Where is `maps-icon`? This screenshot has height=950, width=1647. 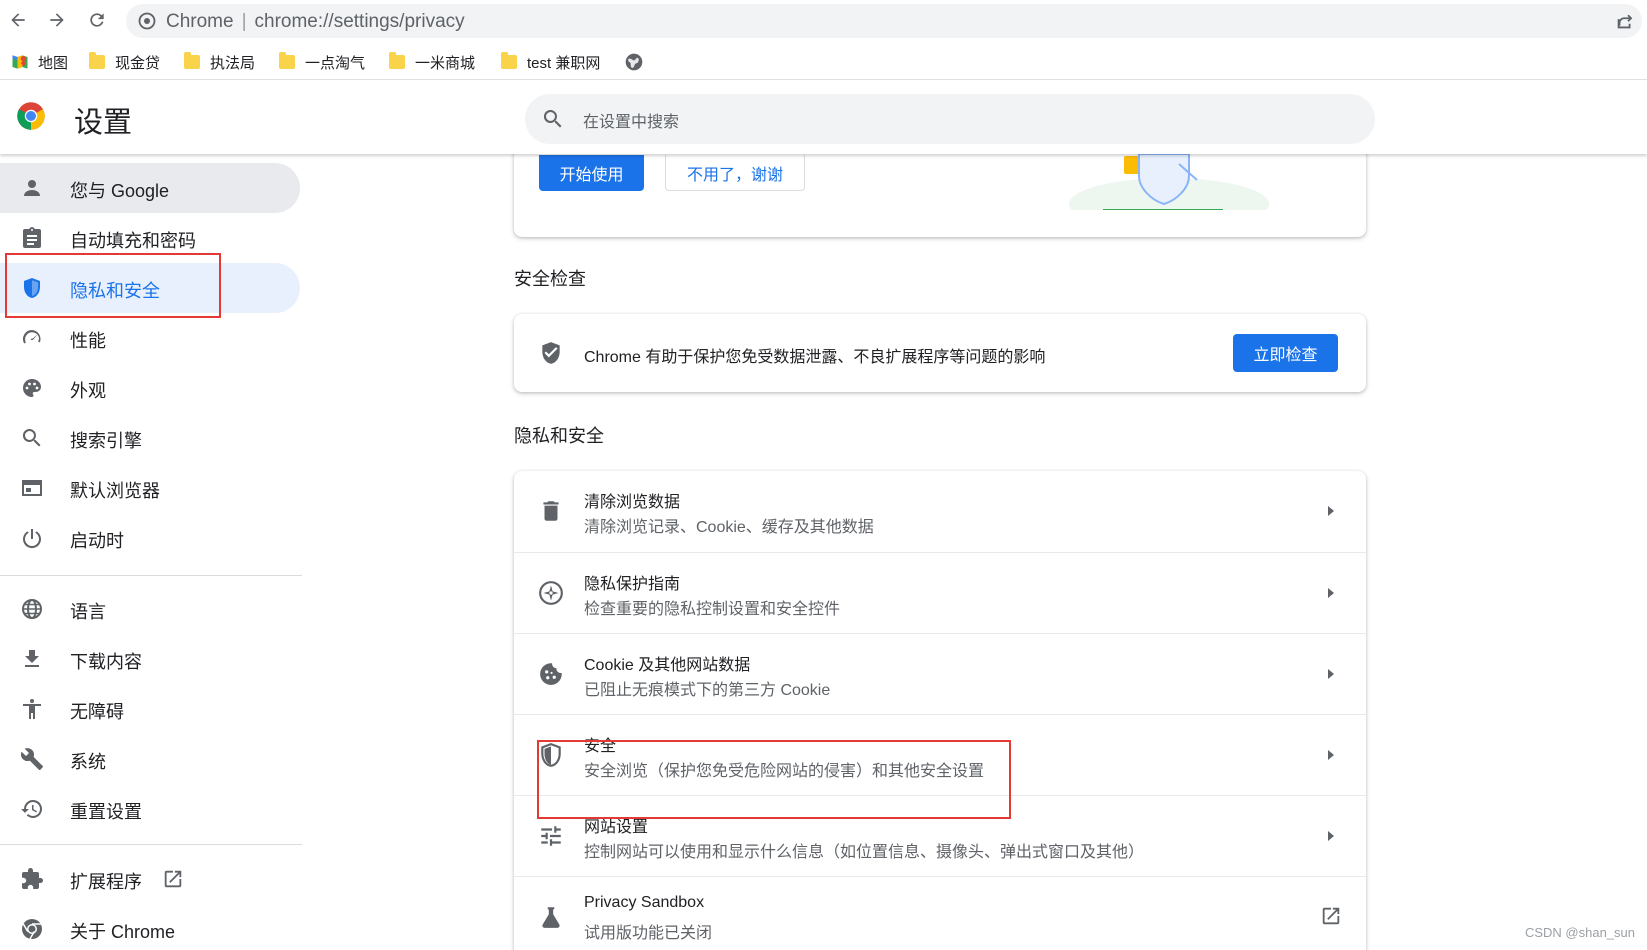
maps-icon is located at coordinates (20, 62).